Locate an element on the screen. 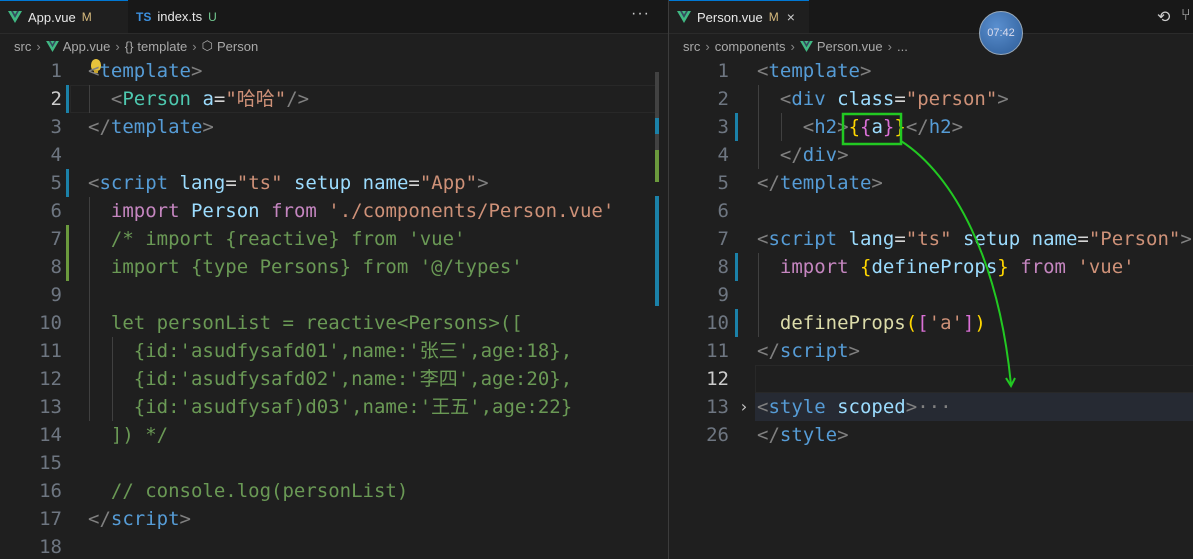 This screenshot has width=1193, height=559. tab-index-ts: TS index.ts U is located at coordinates (188, 16).